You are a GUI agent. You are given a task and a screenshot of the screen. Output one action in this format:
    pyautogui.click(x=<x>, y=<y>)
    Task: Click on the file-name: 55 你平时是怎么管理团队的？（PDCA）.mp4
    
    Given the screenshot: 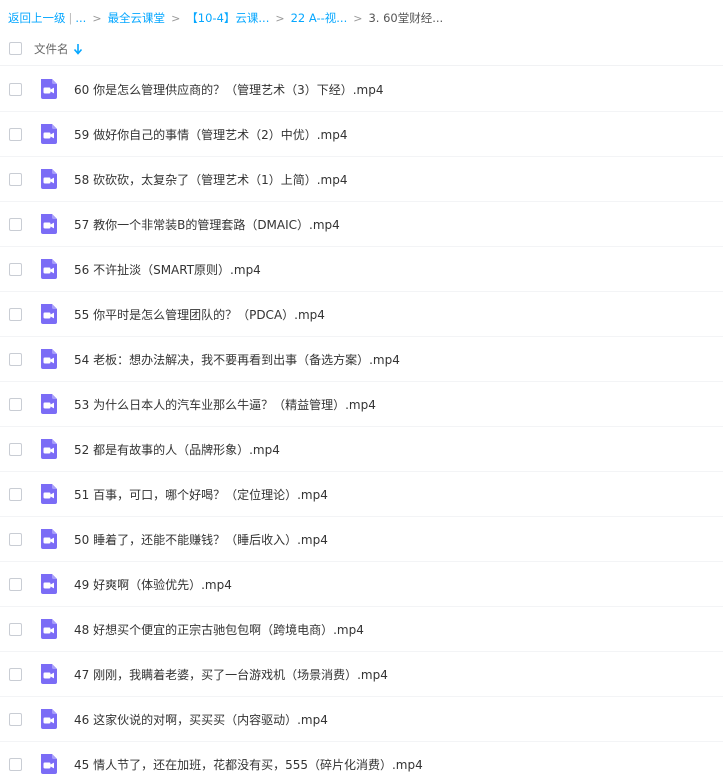 What is the action you would take?
    pyautogui.click(x=199, y=314)
    